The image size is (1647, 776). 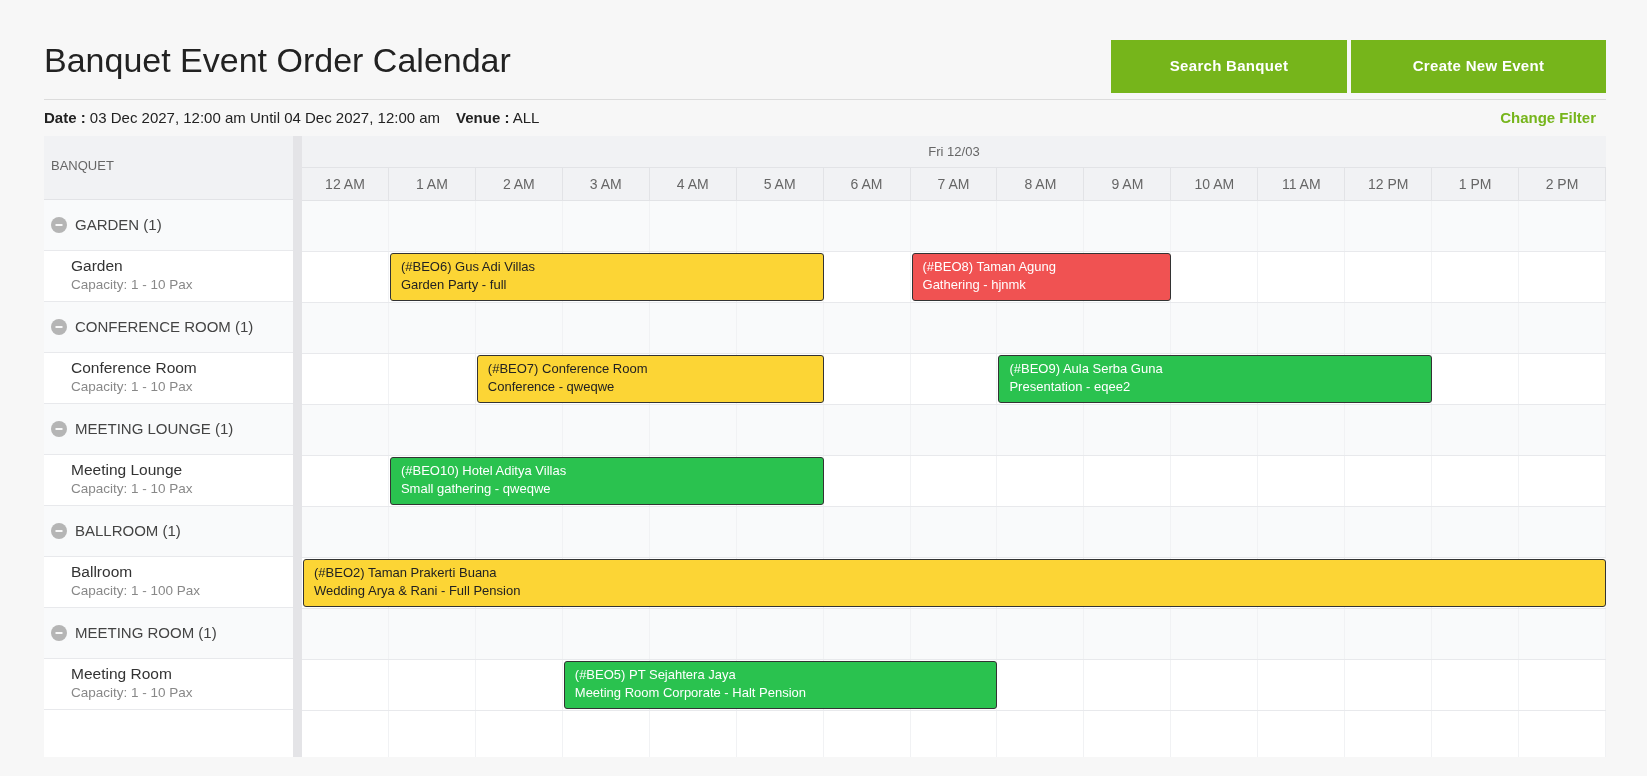 I want to click on resource-name: Meeting Room, so click(x=122, y=674).